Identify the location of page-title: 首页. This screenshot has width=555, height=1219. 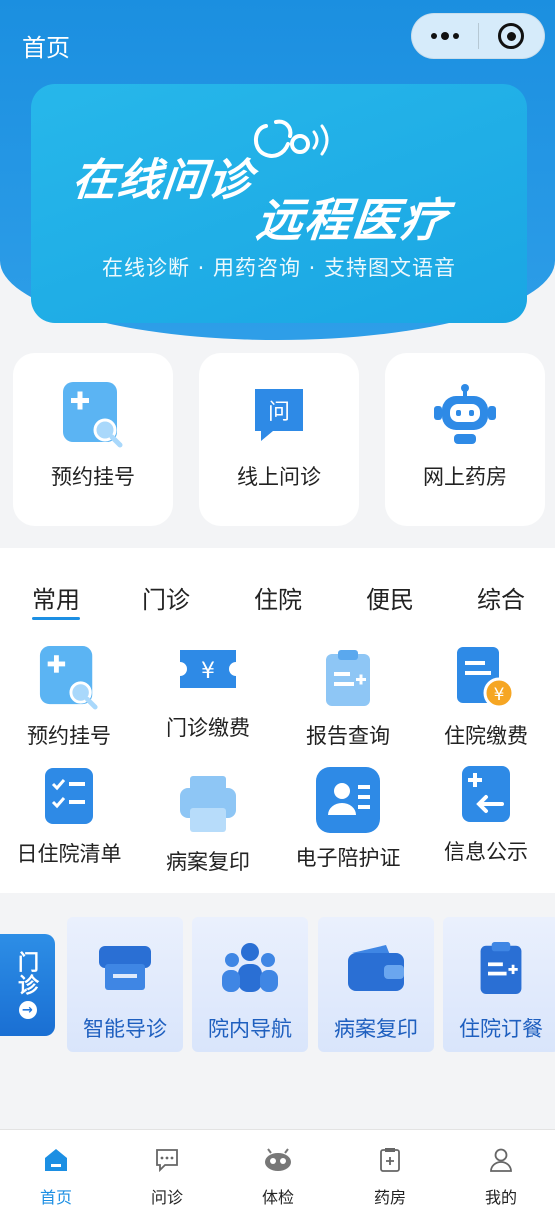
(46, 48).